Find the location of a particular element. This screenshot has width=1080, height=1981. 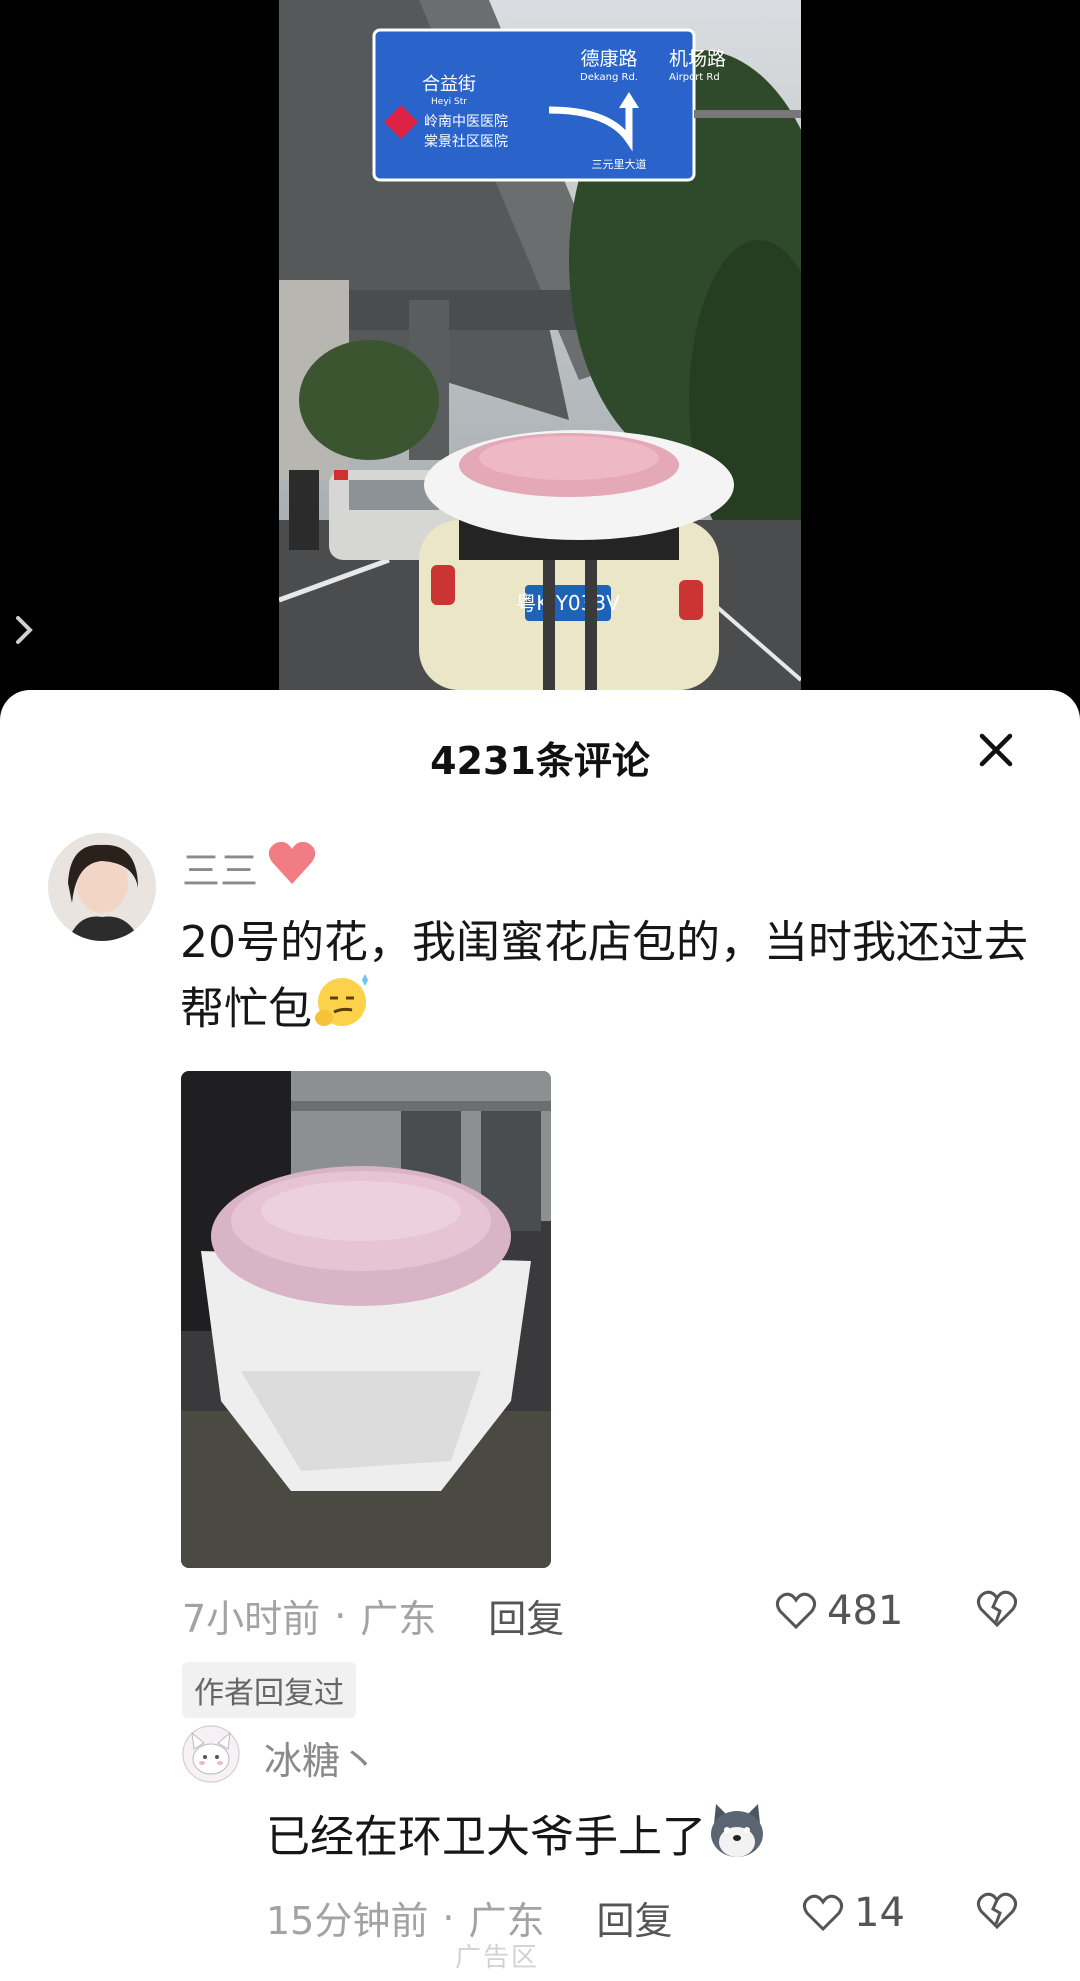

svg-text: Dekang Rd. is located at coordinates (609, 77).